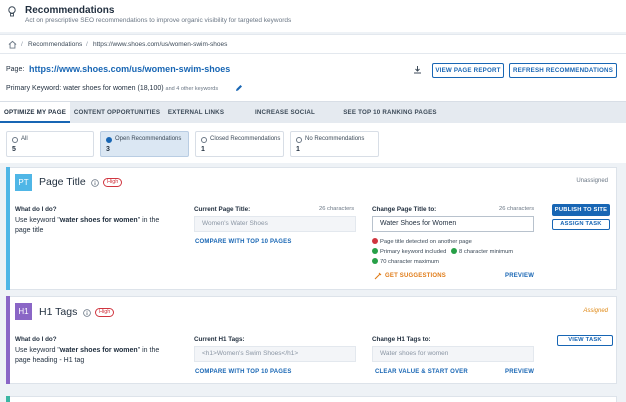 The width and height of the screenshot is (626, 402). I want to click on clear-value-link: CLEAR VALUE & START OVER, so click(421, 372).